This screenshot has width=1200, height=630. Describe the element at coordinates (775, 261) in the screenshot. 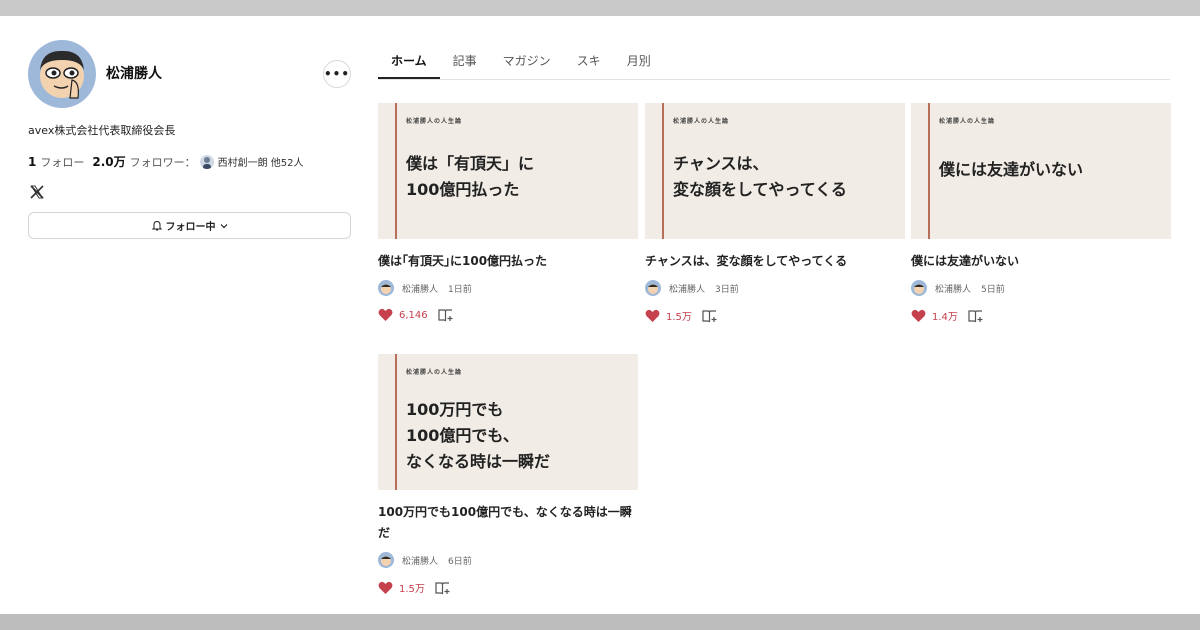

I see `article-title: チャンスは、変な顔をしてやってくる` at that location.